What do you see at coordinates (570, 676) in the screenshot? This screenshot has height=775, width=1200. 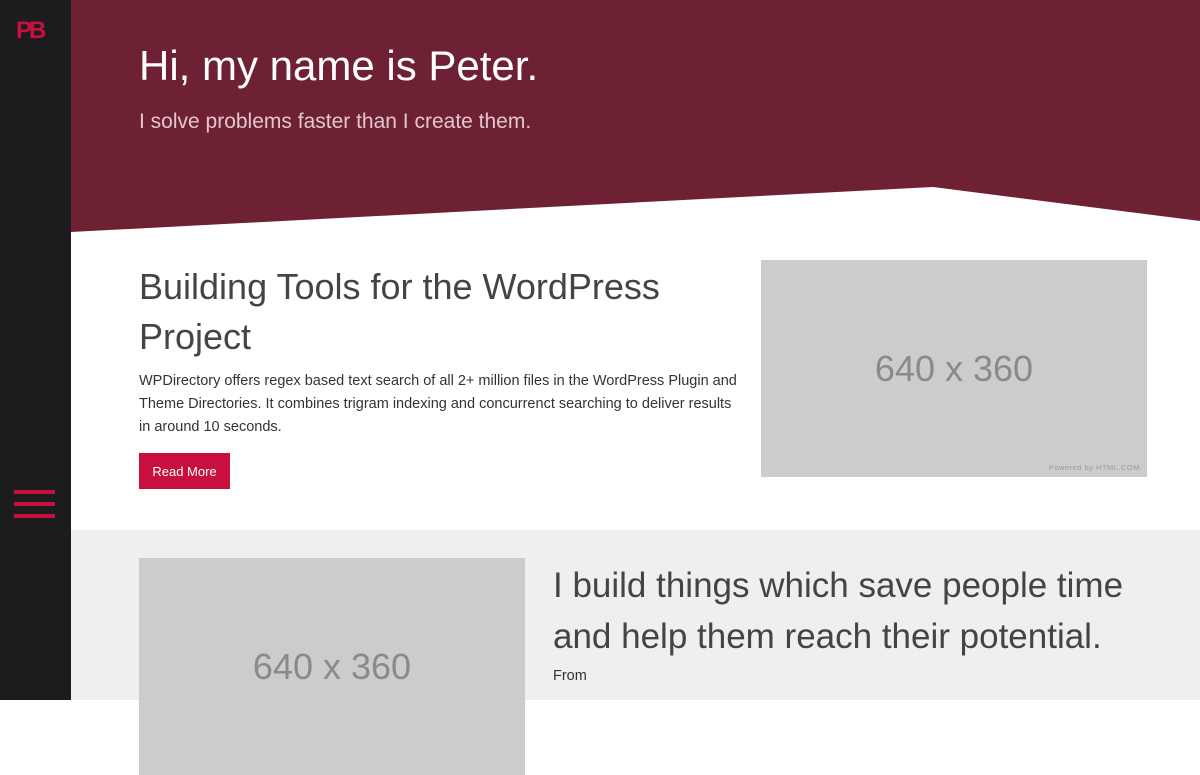 I see `about-body: From` at bounding box center [570, 676].